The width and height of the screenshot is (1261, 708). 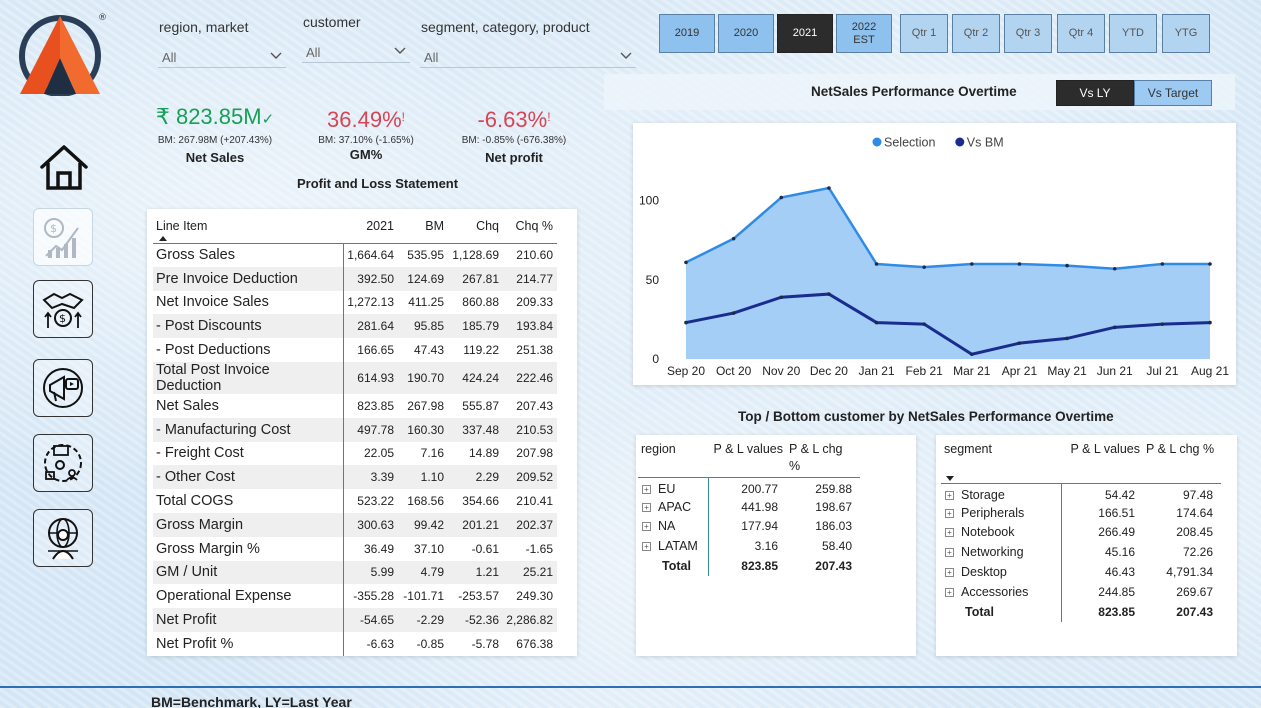 I want to click on row-label: EU, so click(x=667, y=489).